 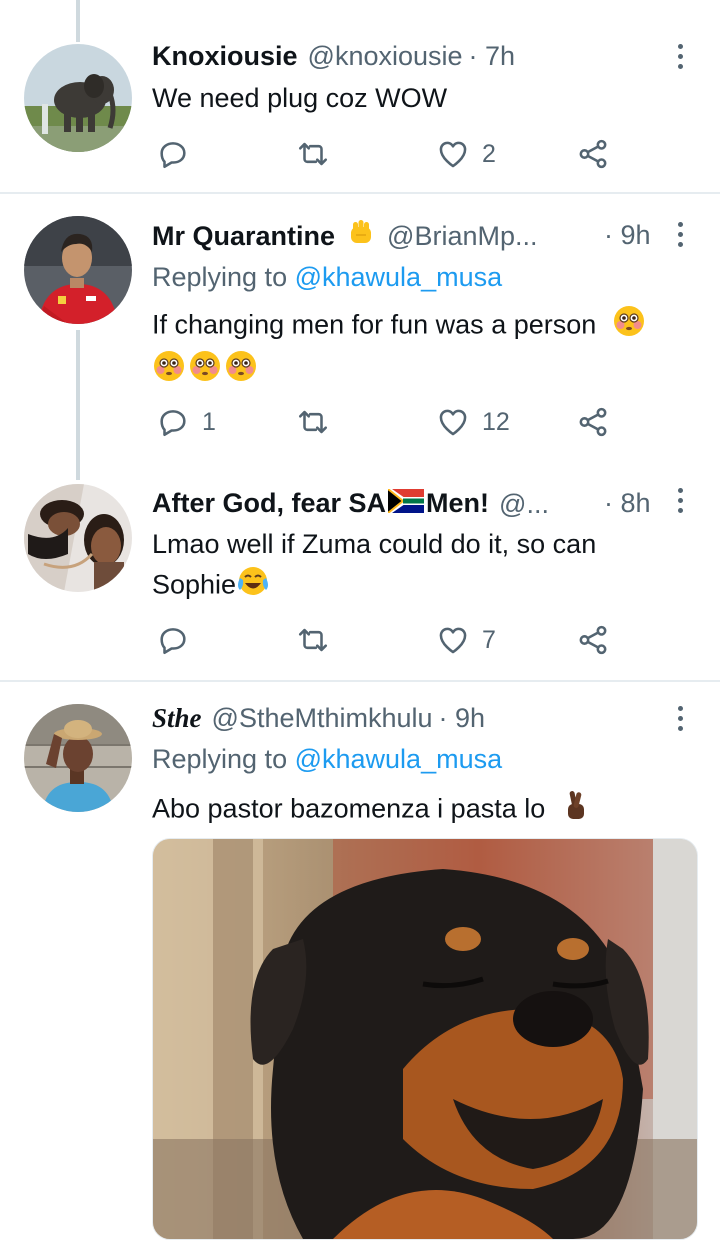 I want to click on tears-of-joy-emoji-icon, so click(x=253, y=586).